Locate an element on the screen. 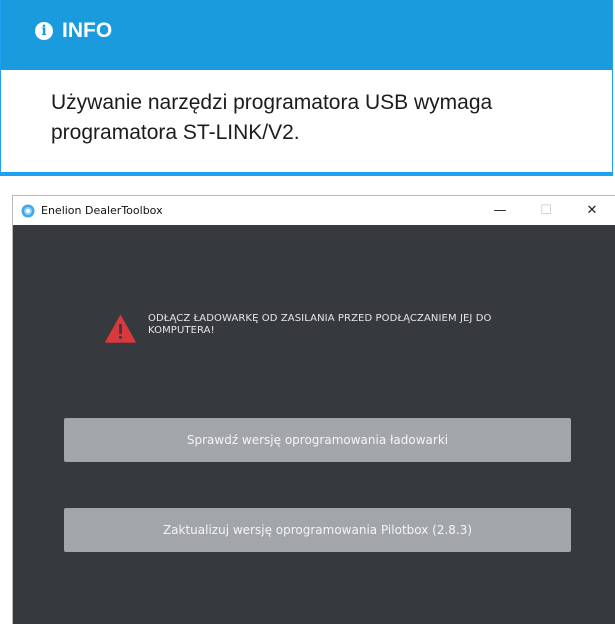 This screenshot has height=624, width=615. app-logo-icon is located at coordinates (28, 210).